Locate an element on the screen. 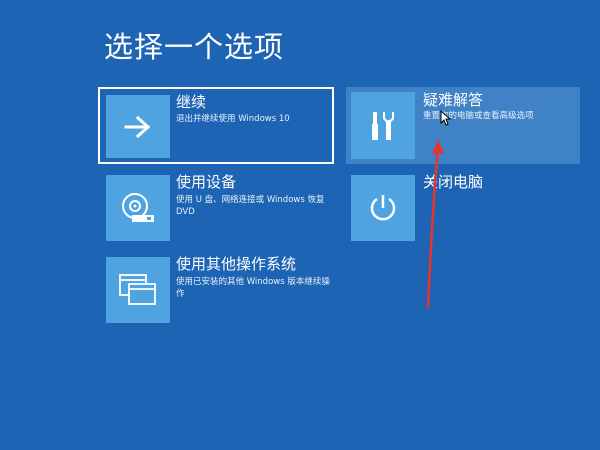 This screenshot has height=450, width=600. other-os-tile is located at coordinates (138, 290).